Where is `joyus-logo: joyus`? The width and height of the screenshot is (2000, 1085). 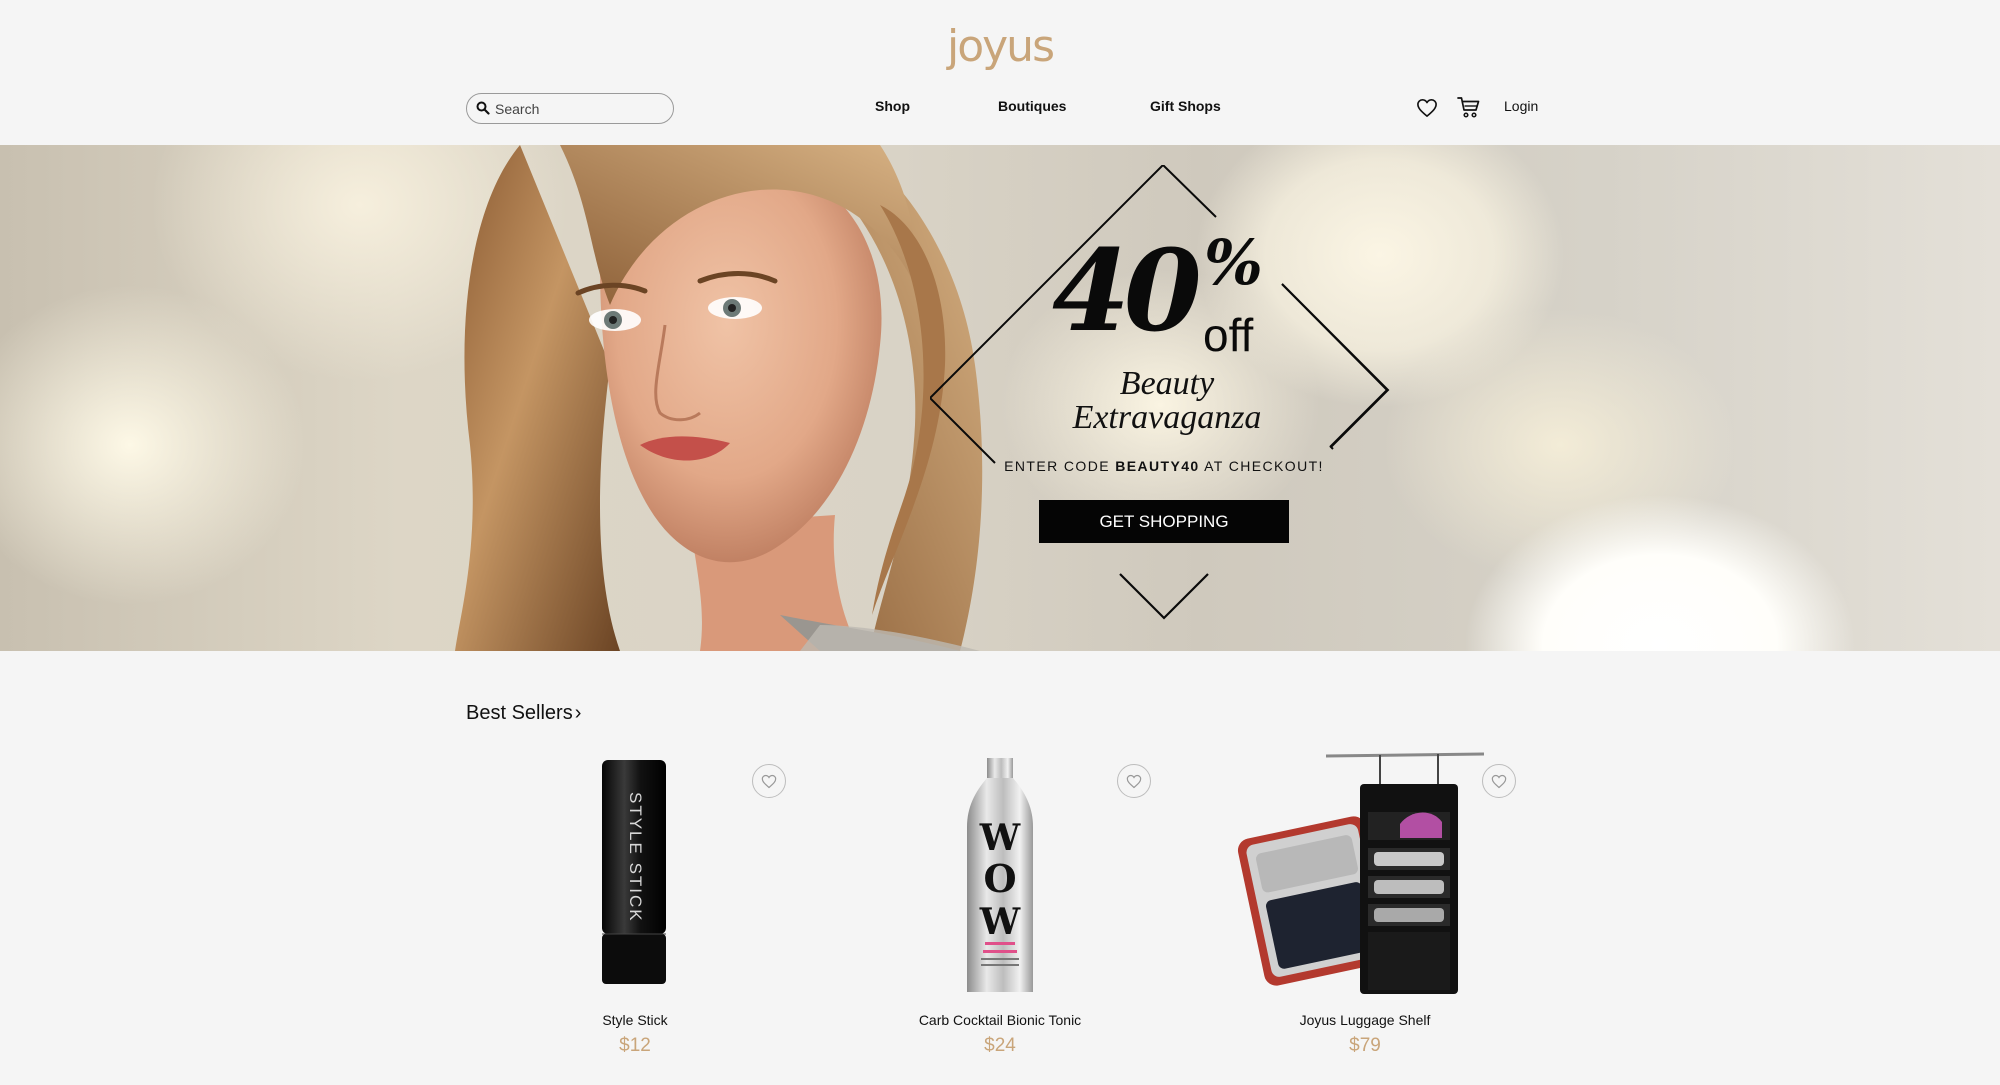
joyus-logo: joyus is located at coordinates (1000, 47).